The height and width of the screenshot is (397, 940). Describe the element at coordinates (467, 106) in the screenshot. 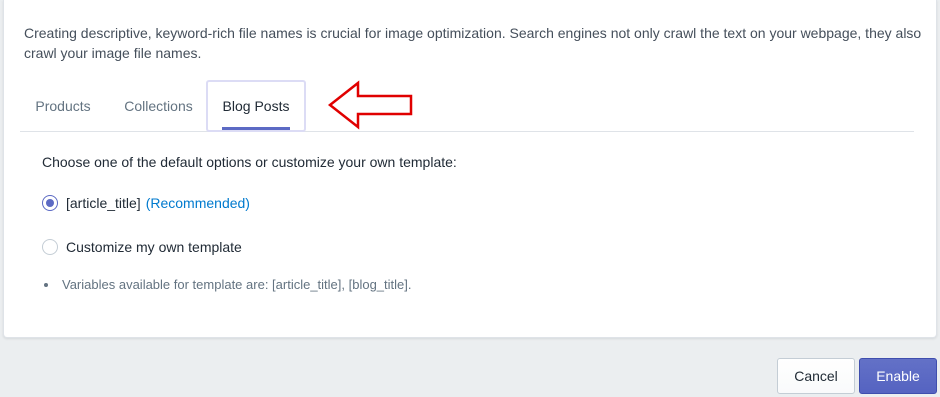

I see `tab-bar: Products Collections Blog Posts` at that location.